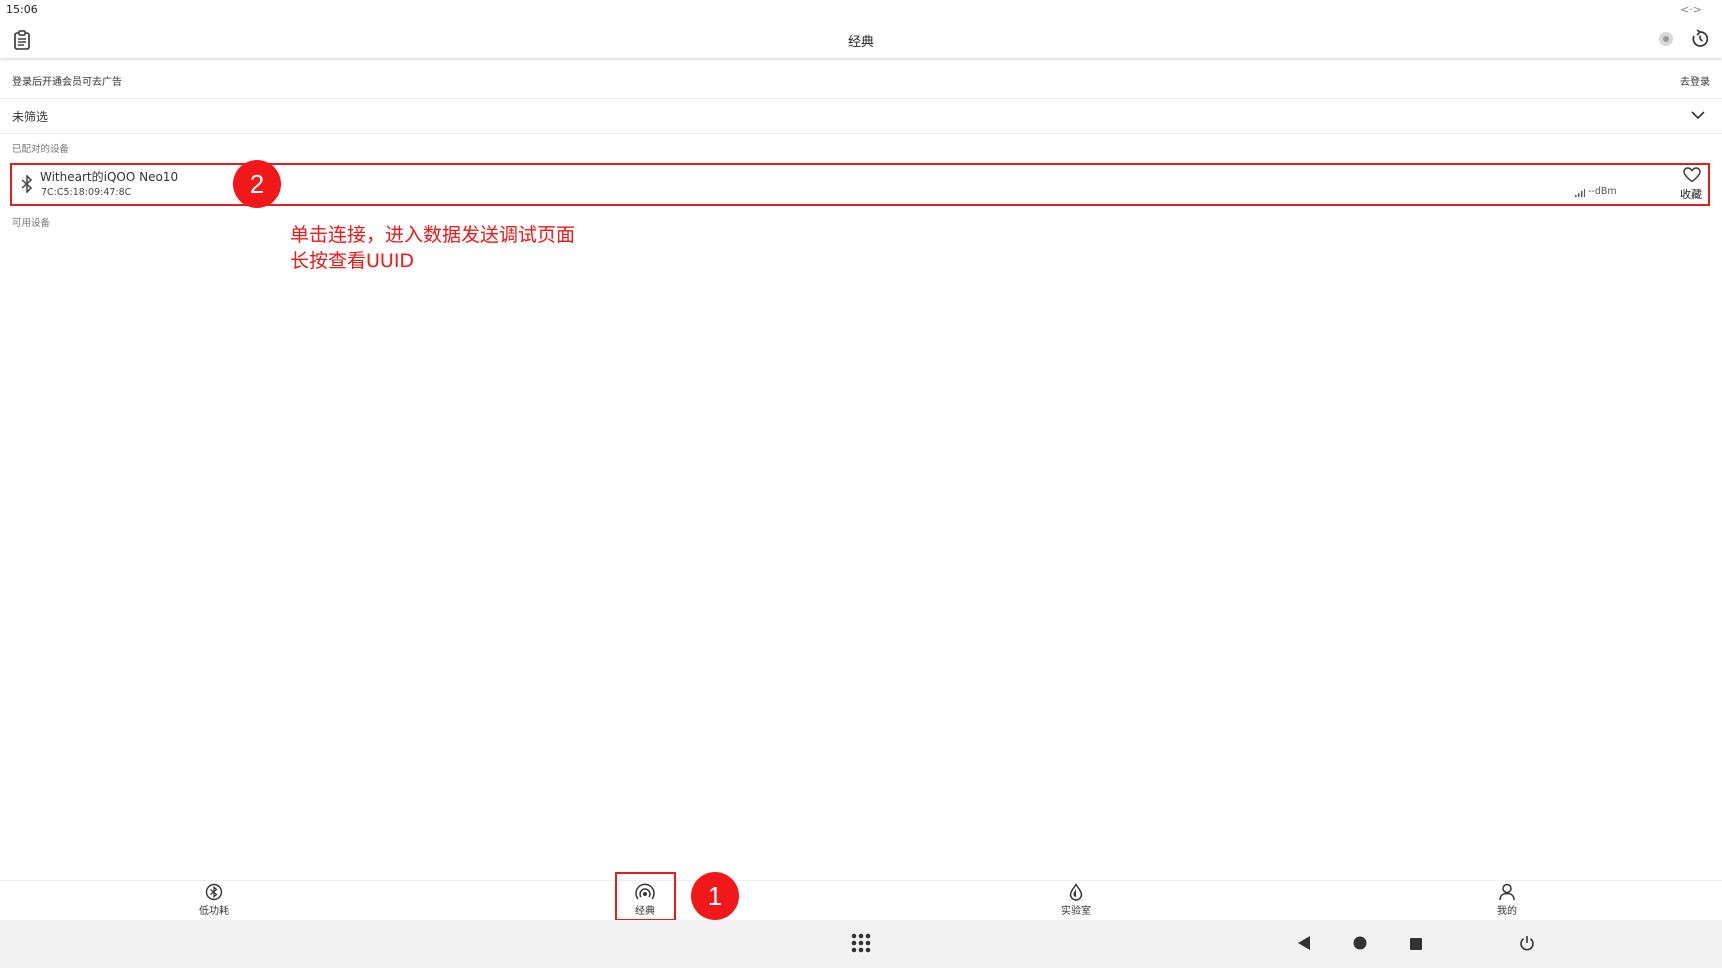 This screenshot has height=968, width=1722. I want to click on filter-label: 未筛选, so click(30, 117).